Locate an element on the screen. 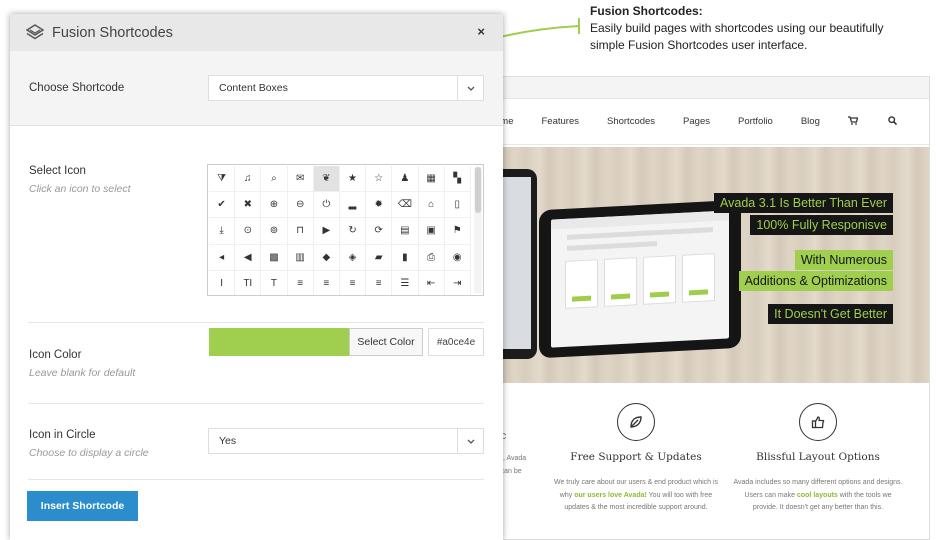 The width and height of the screenshot is (940, 540). feature-title: Free Support & Updates is located at coordinates (636, 457).